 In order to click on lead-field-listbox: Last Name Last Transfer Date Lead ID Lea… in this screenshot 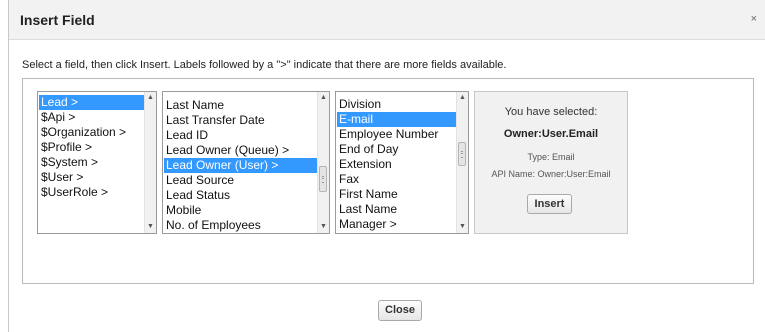, I will do `click(246, 162)`.